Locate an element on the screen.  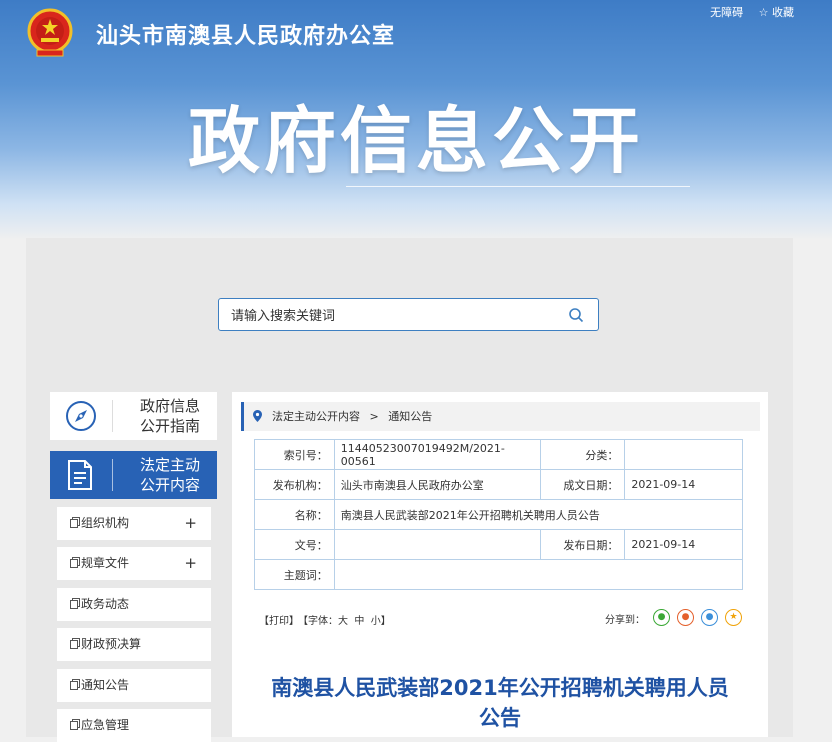
publisher-label: 发布机构： is located at coordinates (294, 484).